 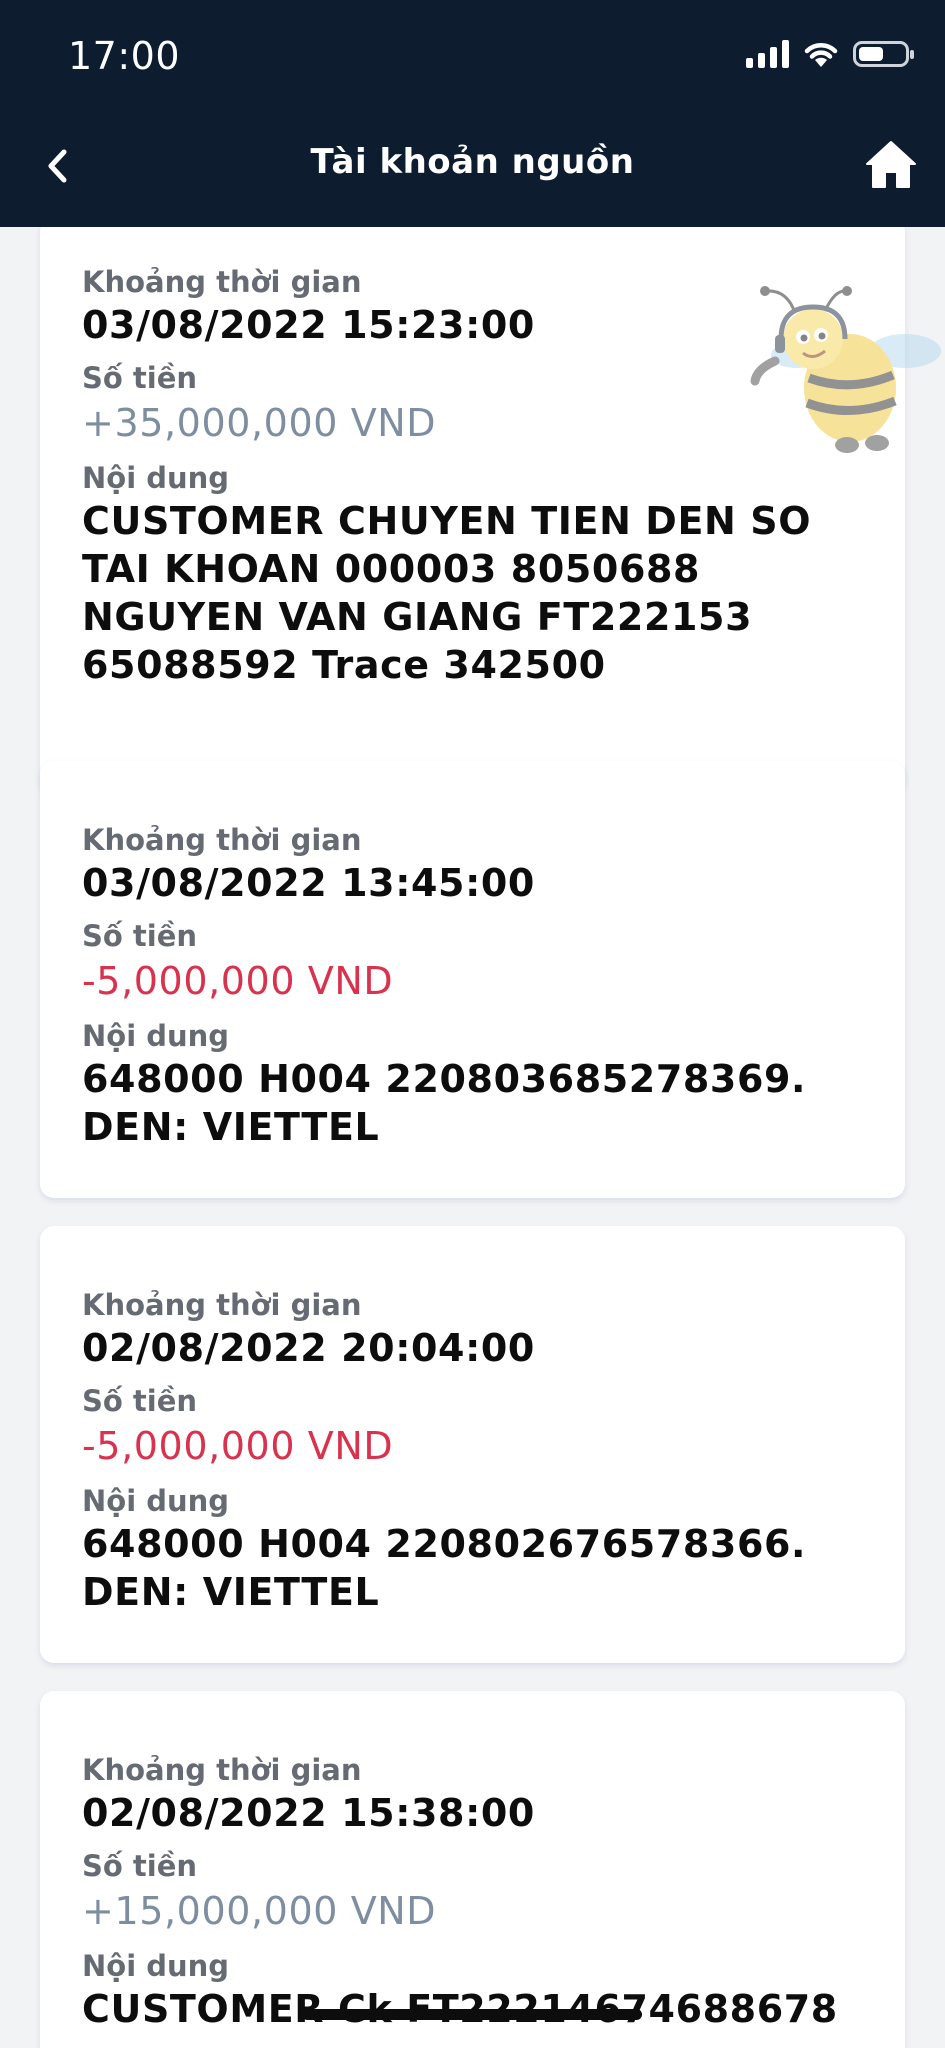 What do you see at coordinates (883, 54) in the screenshot?
I see `battery-icon` at bounding box center [883, 54].